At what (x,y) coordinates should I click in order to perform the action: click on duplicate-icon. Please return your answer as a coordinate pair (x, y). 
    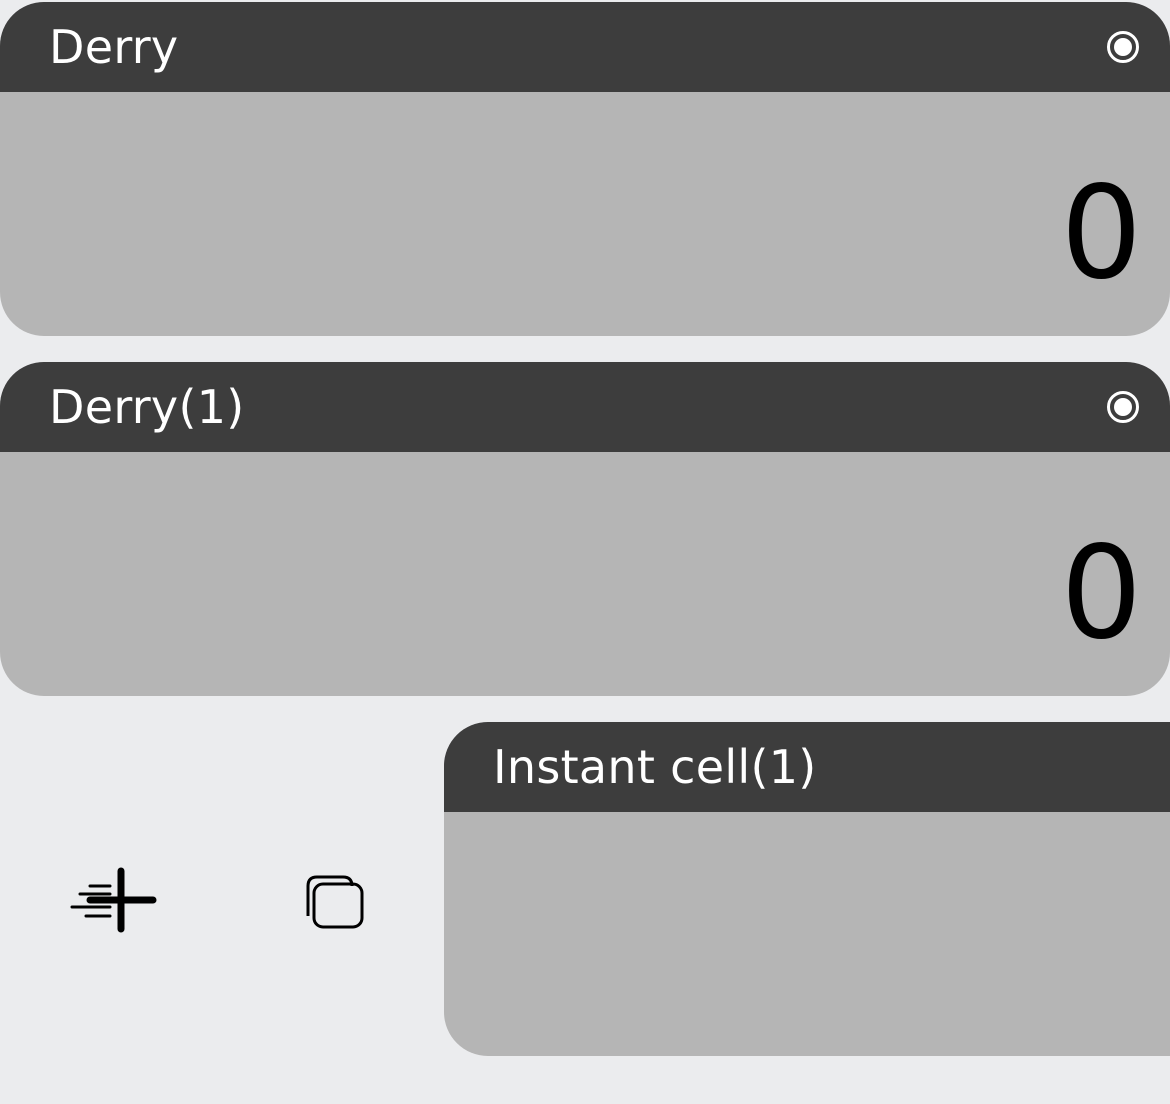
    Looking at the image, I should click on (335, 902).